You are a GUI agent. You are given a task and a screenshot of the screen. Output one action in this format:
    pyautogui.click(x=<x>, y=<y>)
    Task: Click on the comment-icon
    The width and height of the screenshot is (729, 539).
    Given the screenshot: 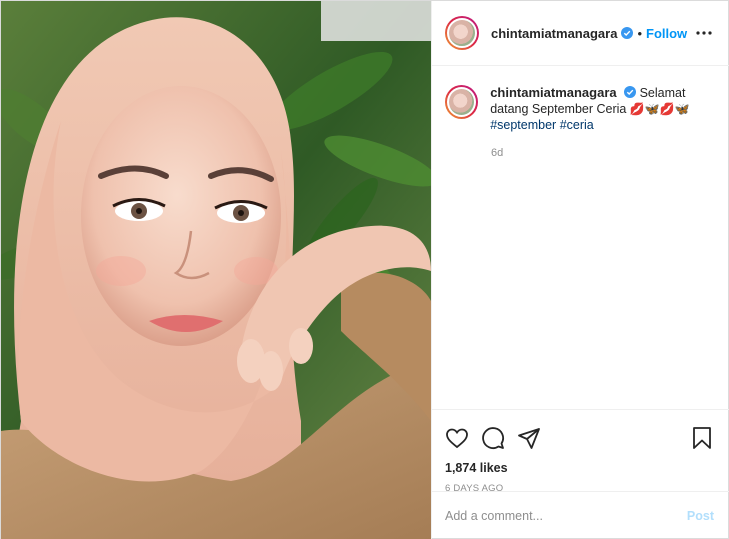 What is the action you would take?
    pyautogui.click(x=493, y=438)
    